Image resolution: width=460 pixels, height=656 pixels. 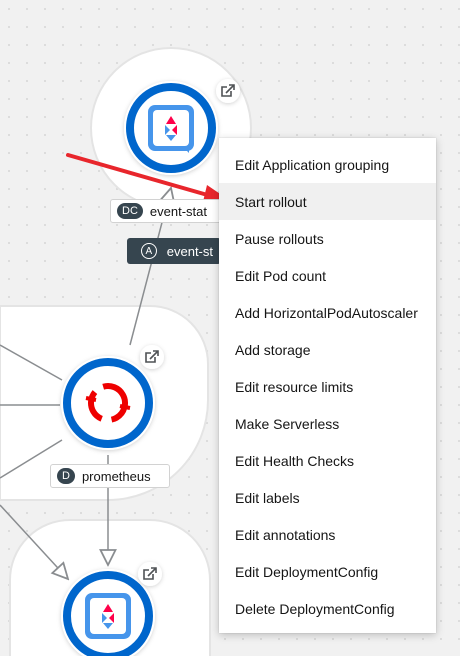 I want to click on workload-node-event-stat, so click(x=171, y=128).